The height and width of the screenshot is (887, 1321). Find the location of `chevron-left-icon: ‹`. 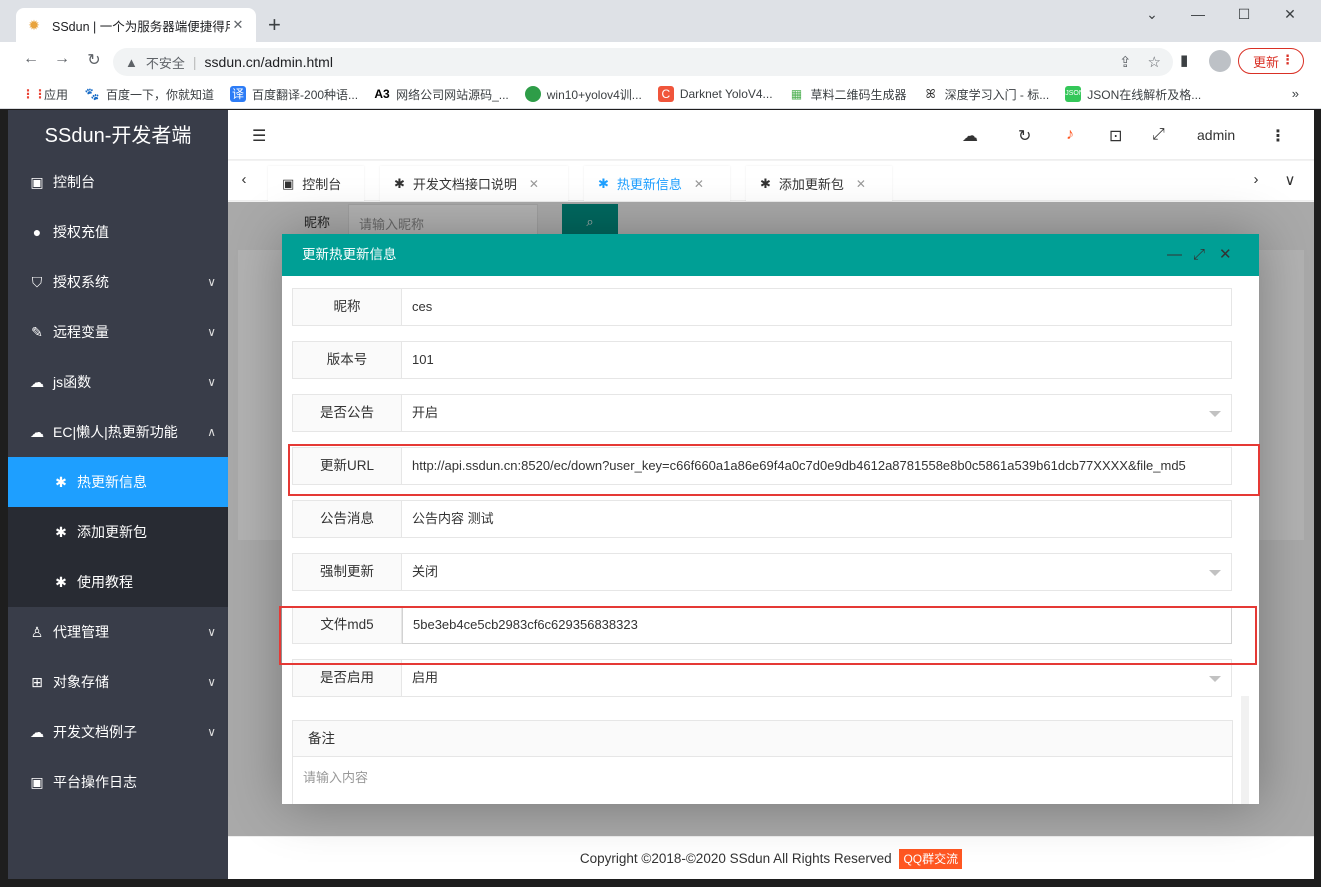

chevron-left-icon: ‹ is located at coordinates (244, 179).